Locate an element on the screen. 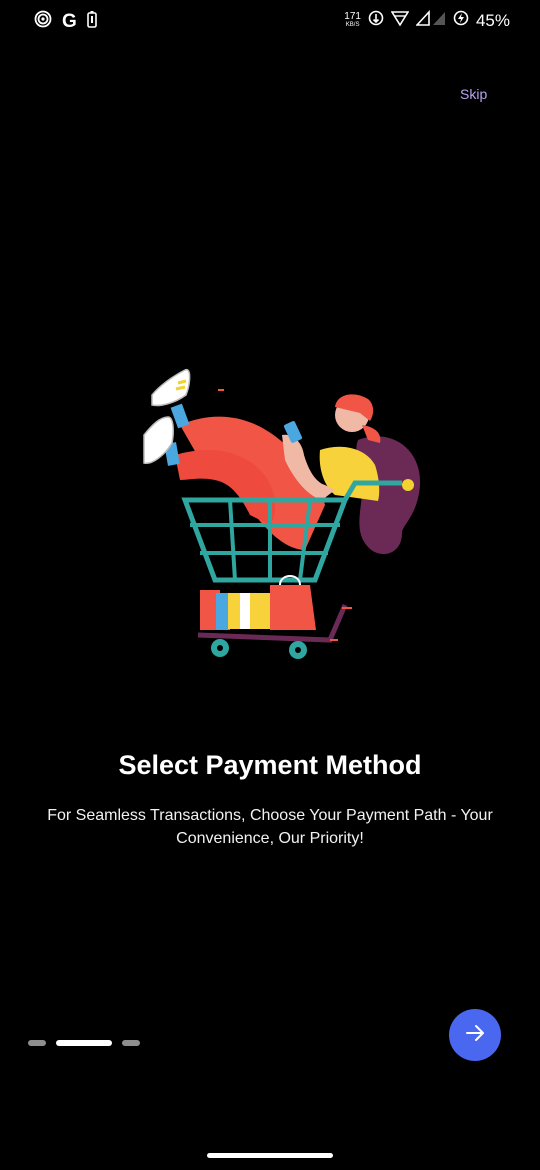  page-indicator is located at coordinates (84, 1043).